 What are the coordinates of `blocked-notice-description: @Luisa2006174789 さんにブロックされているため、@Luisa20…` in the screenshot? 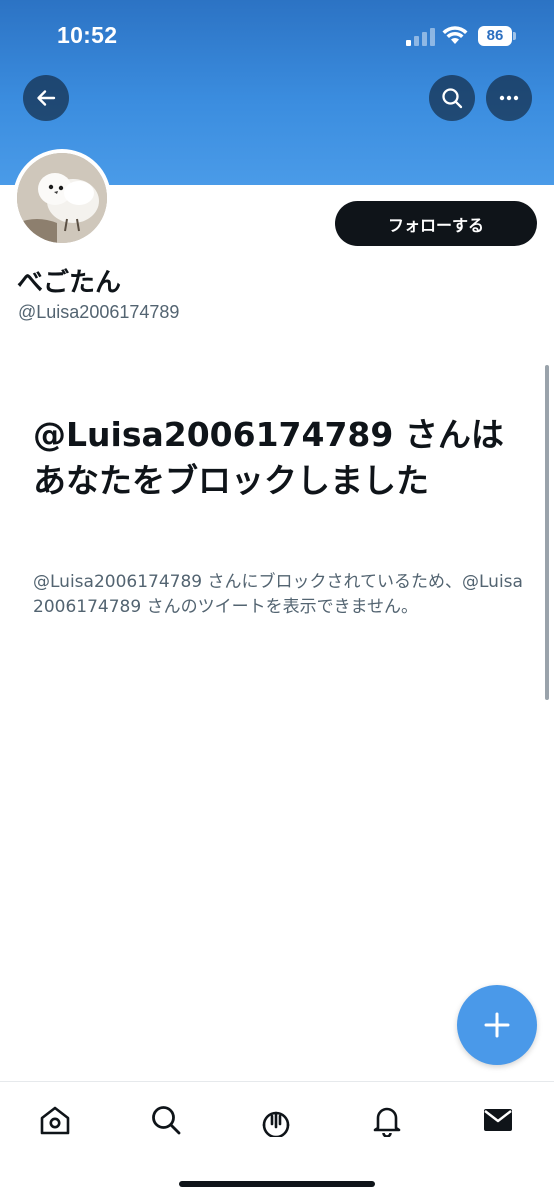 It's located at (278, 594).